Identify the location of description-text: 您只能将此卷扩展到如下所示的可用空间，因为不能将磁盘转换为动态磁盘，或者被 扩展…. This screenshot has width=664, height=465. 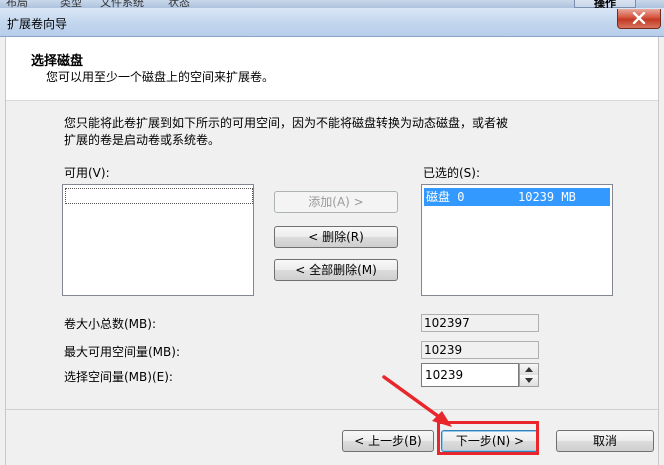
(349, 132).